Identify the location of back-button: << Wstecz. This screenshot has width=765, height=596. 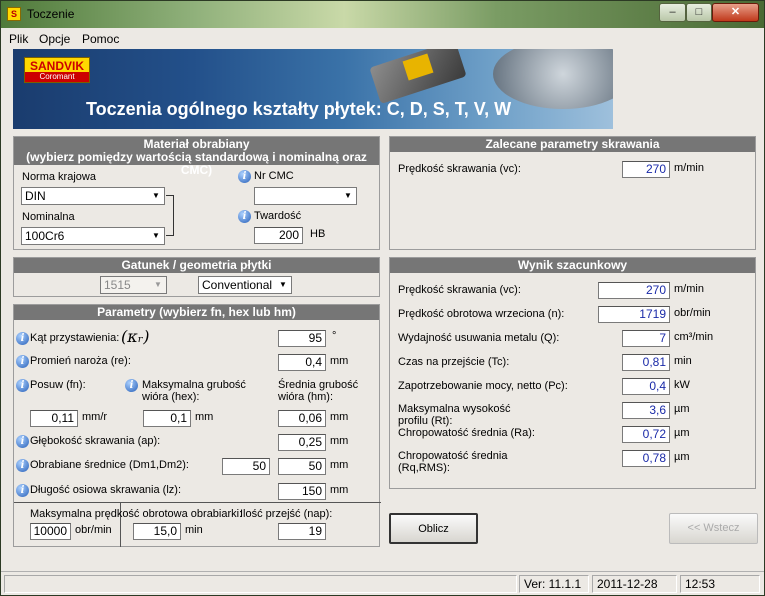
(713, 528).